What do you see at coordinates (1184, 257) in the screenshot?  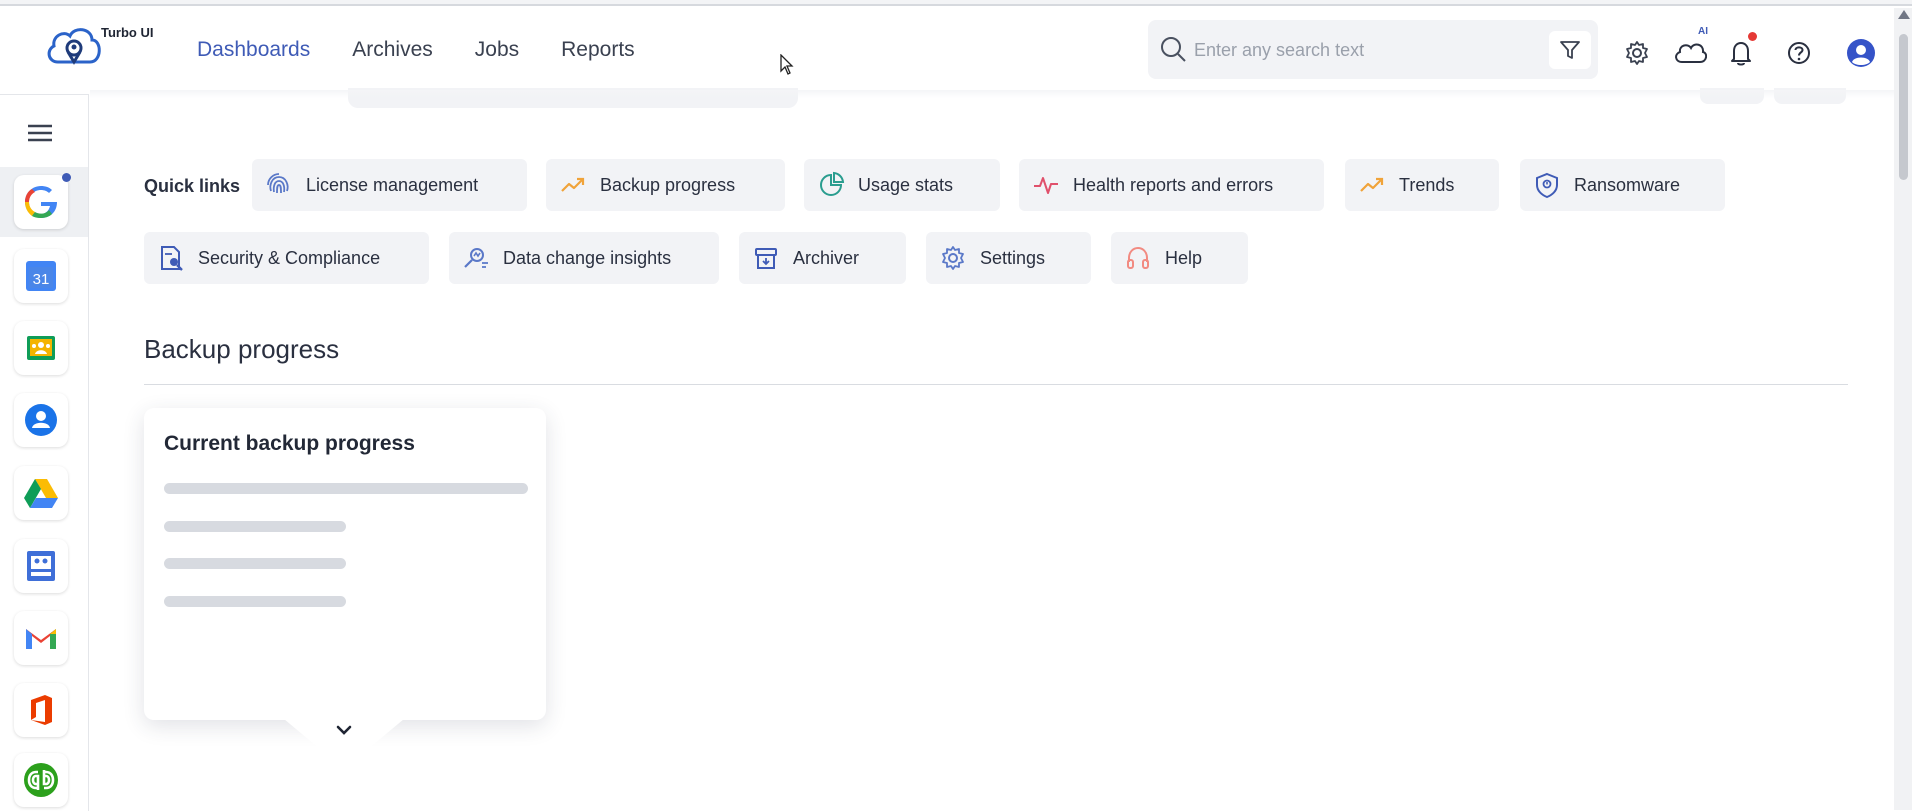 I see `quick-link-label: Help` at bounding box center [1184, 257].